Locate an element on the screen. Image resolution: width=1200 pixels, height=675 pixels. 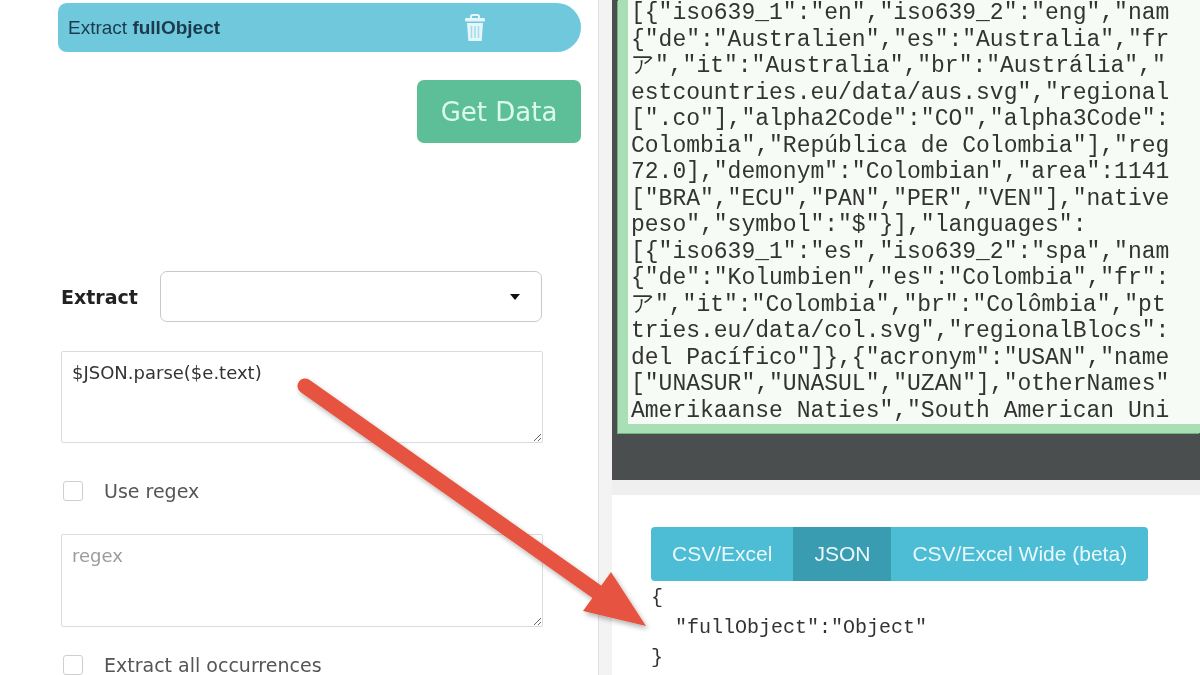
use-regex-label: Use regex is located at coordinates (152, 491).